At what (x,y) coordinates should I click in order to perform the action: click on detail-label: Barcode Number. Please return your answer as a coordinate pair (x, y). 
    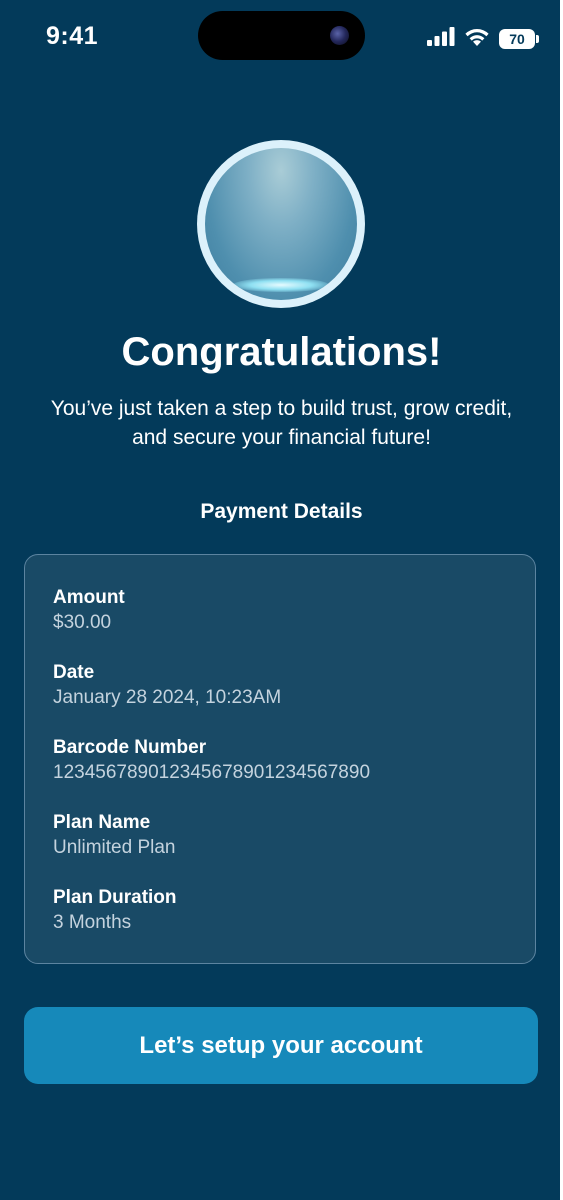
    Looking at the image, I should click on (130, 747).